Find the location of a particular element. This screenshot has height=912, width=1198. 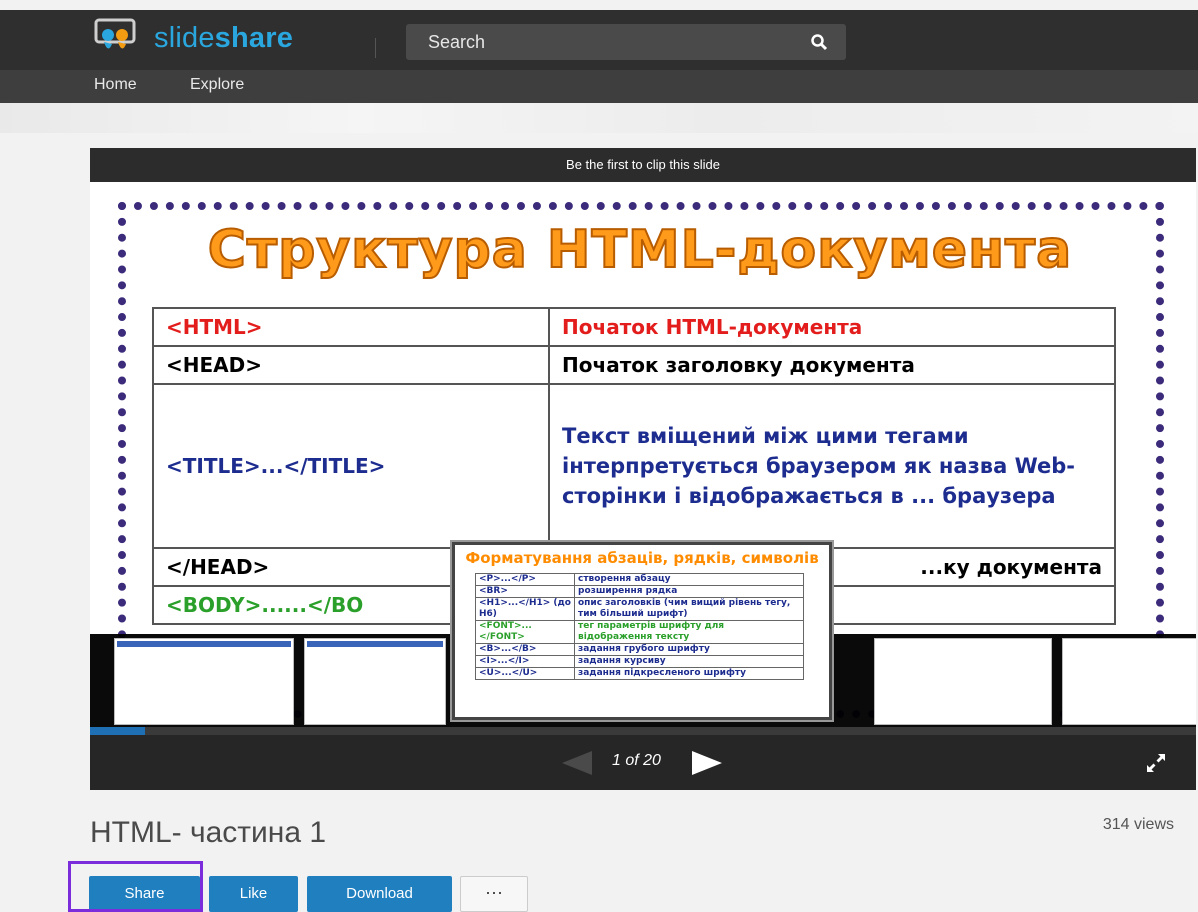

view-count: 314 views is located at coordinates (1138, 824).